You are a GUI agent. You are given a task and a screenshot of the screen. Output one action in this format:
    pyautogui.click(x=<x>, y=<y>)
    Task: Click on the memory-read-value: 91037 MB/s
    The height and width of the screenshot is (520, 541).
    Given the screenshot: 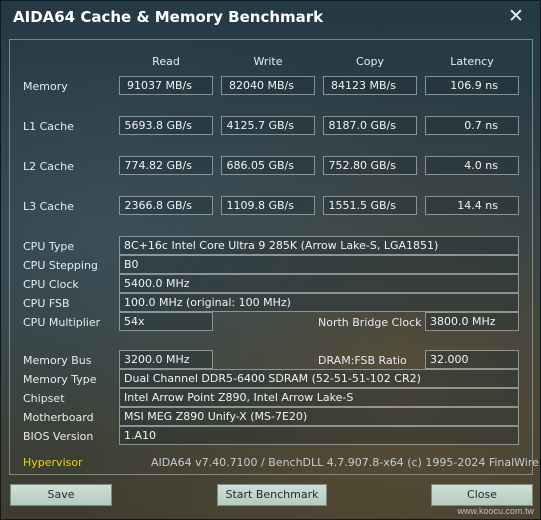 What is the action you would take?
    pyautogui.click(x=166, y=85)
    